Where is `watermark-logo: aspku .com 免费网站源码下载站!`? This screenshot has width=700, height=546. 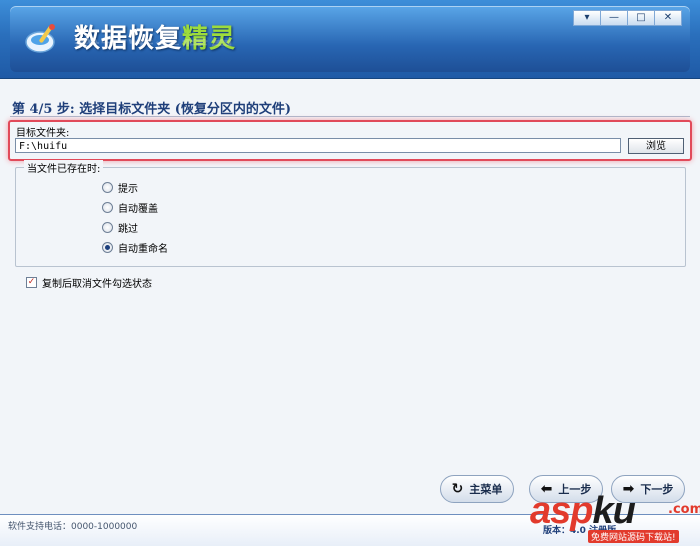 watermark-logo: aspku .com 免费网站源码下载站! is located at coordinates (615, 518).